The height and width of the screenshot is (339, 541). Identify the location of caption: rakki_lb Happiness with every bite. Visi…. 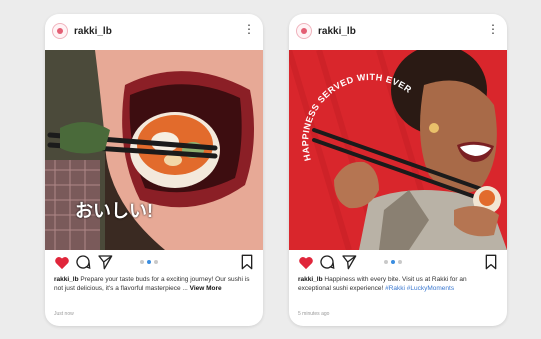
(397, 284).